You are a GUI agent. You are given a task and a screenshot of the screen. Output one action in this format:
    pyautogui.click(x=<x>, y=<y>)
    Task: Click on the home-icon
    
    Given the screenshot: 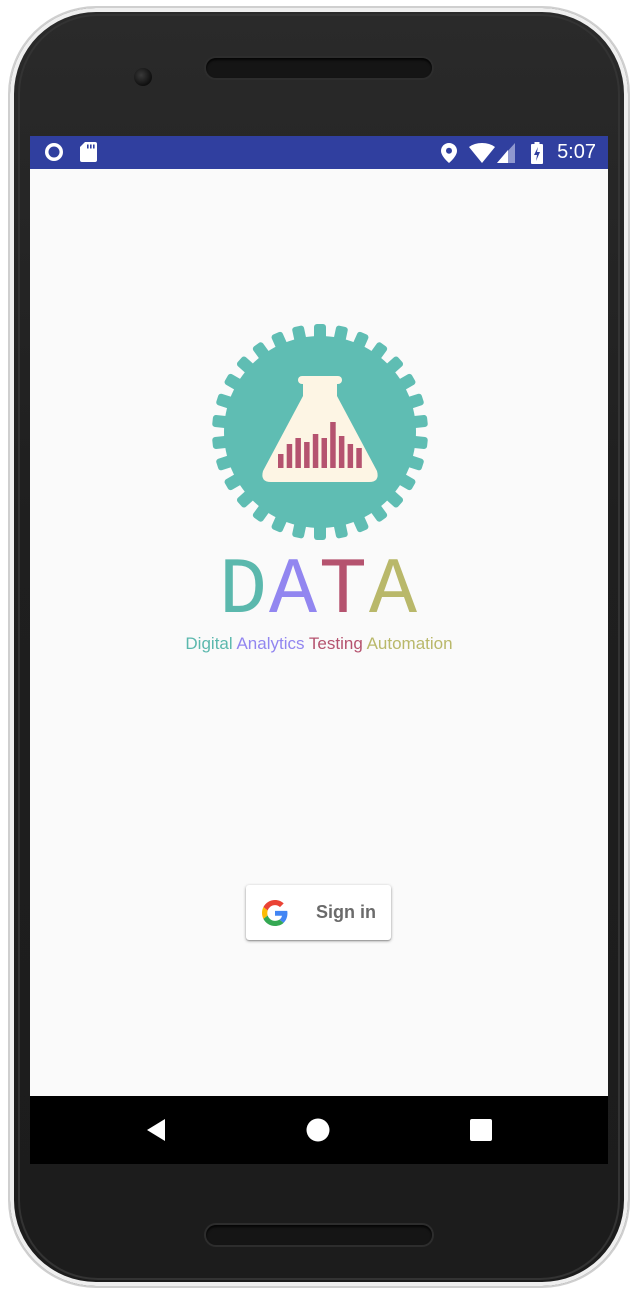 What is the action you would take?
    pyautogui.click(x=318, y=1130)
    